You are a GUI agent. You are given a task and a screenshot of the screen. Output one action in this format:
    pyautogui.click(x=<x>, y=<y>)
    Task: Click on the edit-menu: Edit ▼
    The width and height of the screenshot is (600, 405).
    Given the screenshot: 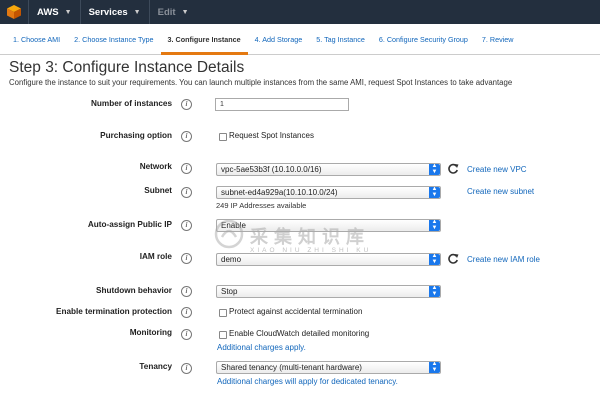 What is the action you would take?
    pyautogui.click(x=173, y=12)
    